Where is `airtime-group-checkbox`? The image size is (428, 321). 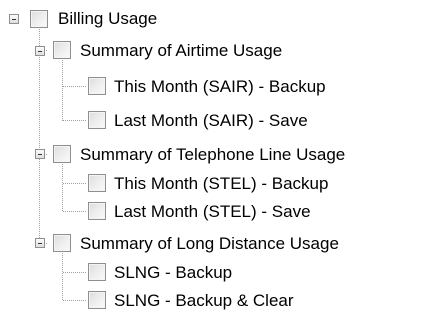 airtime-group-checkbox is located at coordinates (62, 50).